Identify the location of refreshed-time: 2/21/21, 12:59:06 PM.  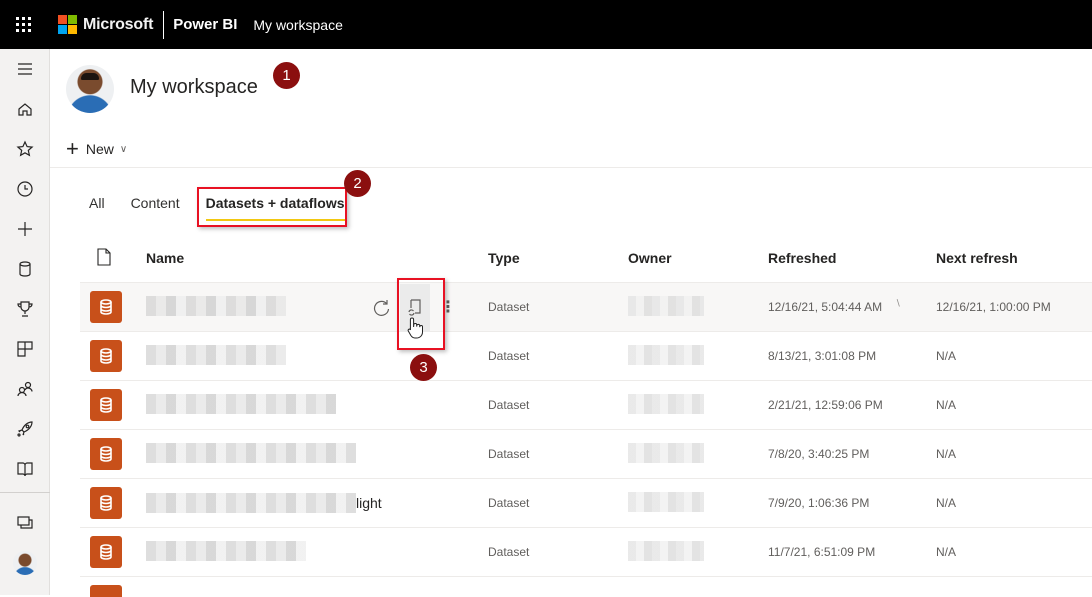
(825, 405).